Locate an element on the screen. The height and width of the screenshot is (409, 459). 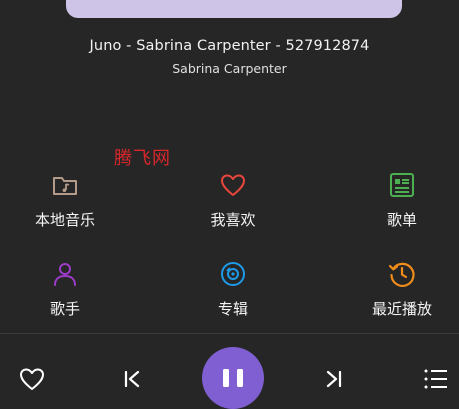
history-icon is located at coordinates (401, 274).